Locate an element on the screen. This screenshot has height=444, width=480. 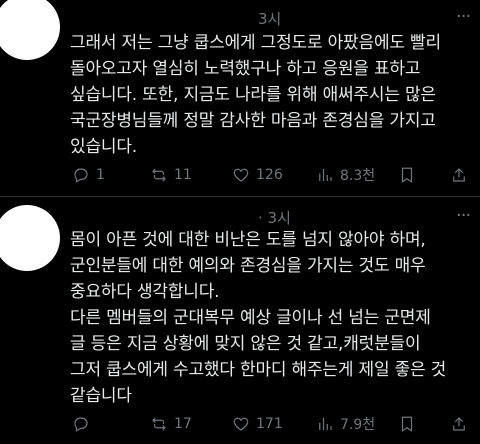
like-count: 126 is located at coordinates (269, 175).